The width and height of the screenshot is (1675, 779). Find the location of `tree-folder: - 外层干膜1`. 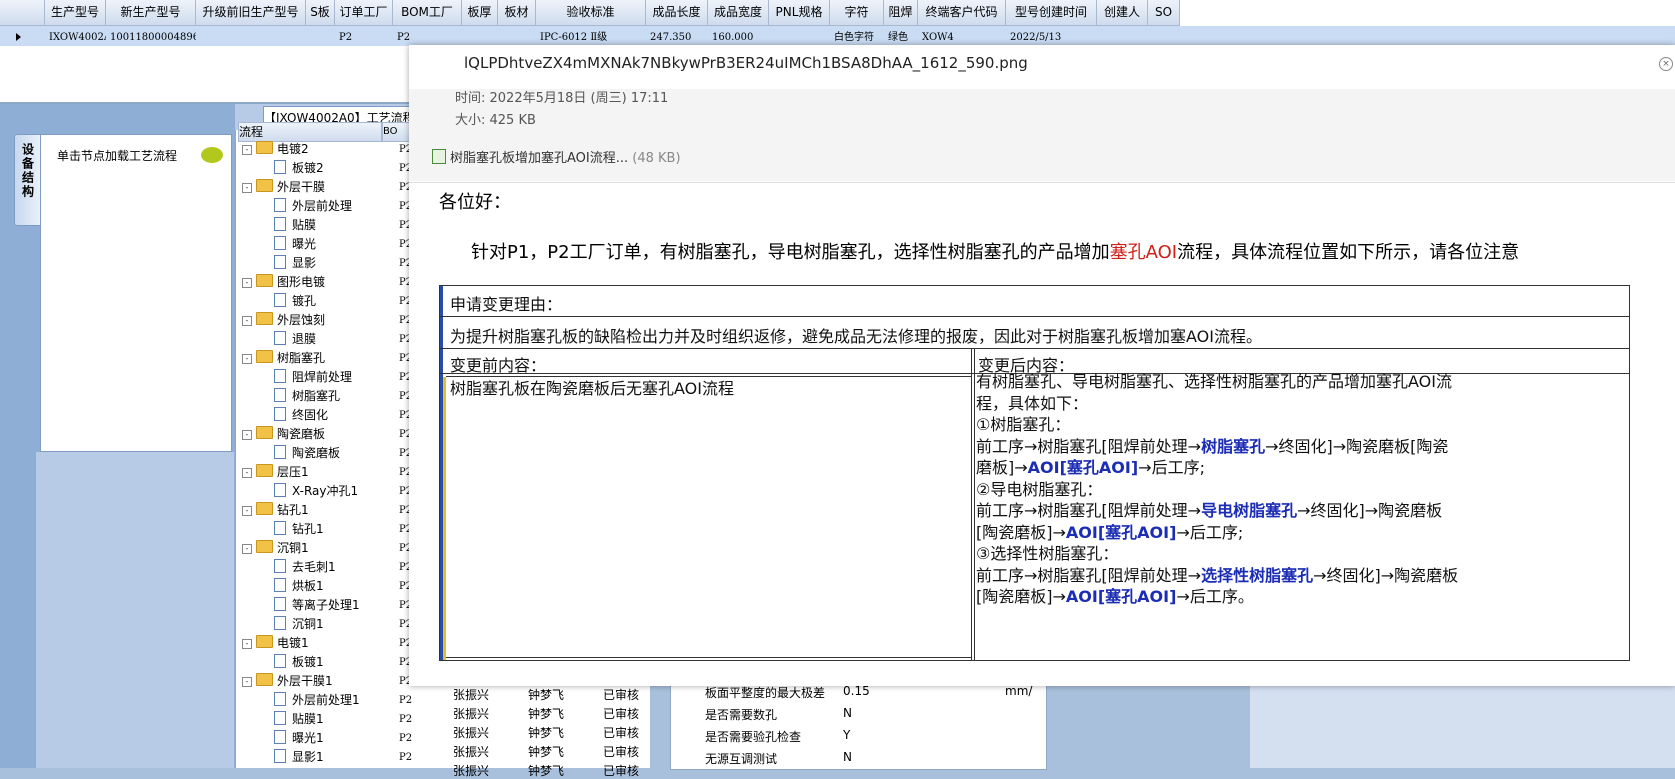

tree-folder: - 外层干膜1 is located at coordinates (287, 681).